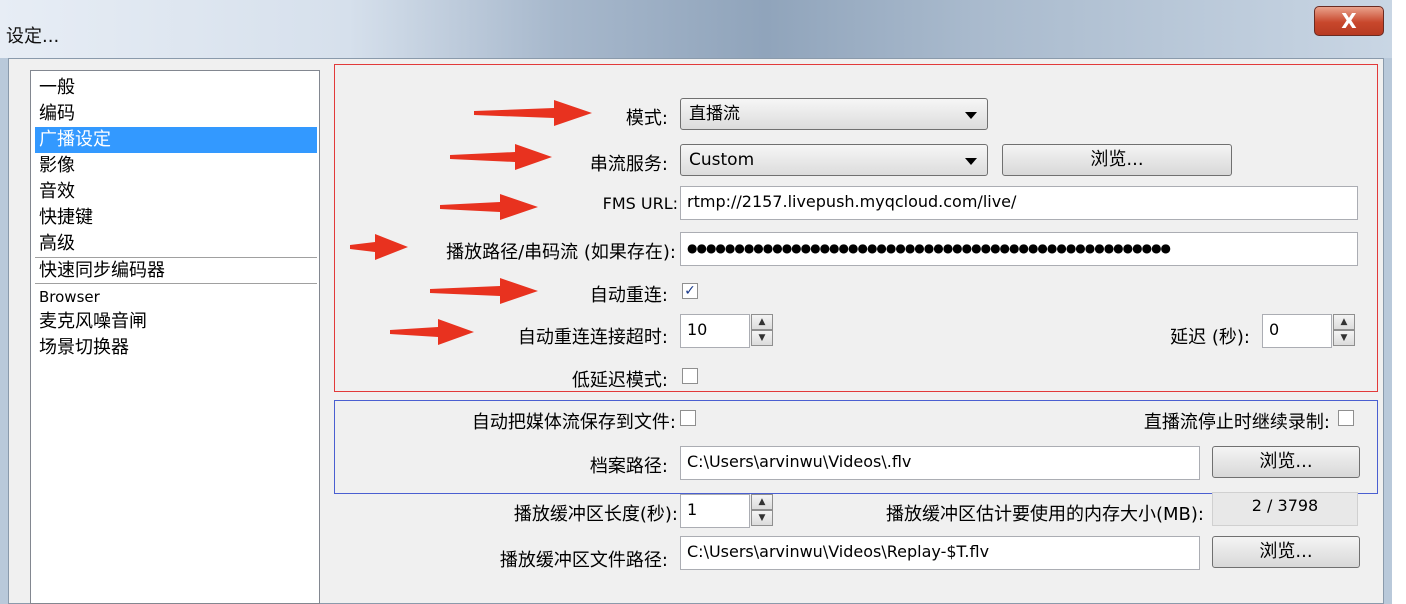 The width and height of the screenshot is (1406, 604). Describe the element at coordinates (176, 140) in the screenshot. I see `sidebar-item-broadcast: 广播设定` at that location.